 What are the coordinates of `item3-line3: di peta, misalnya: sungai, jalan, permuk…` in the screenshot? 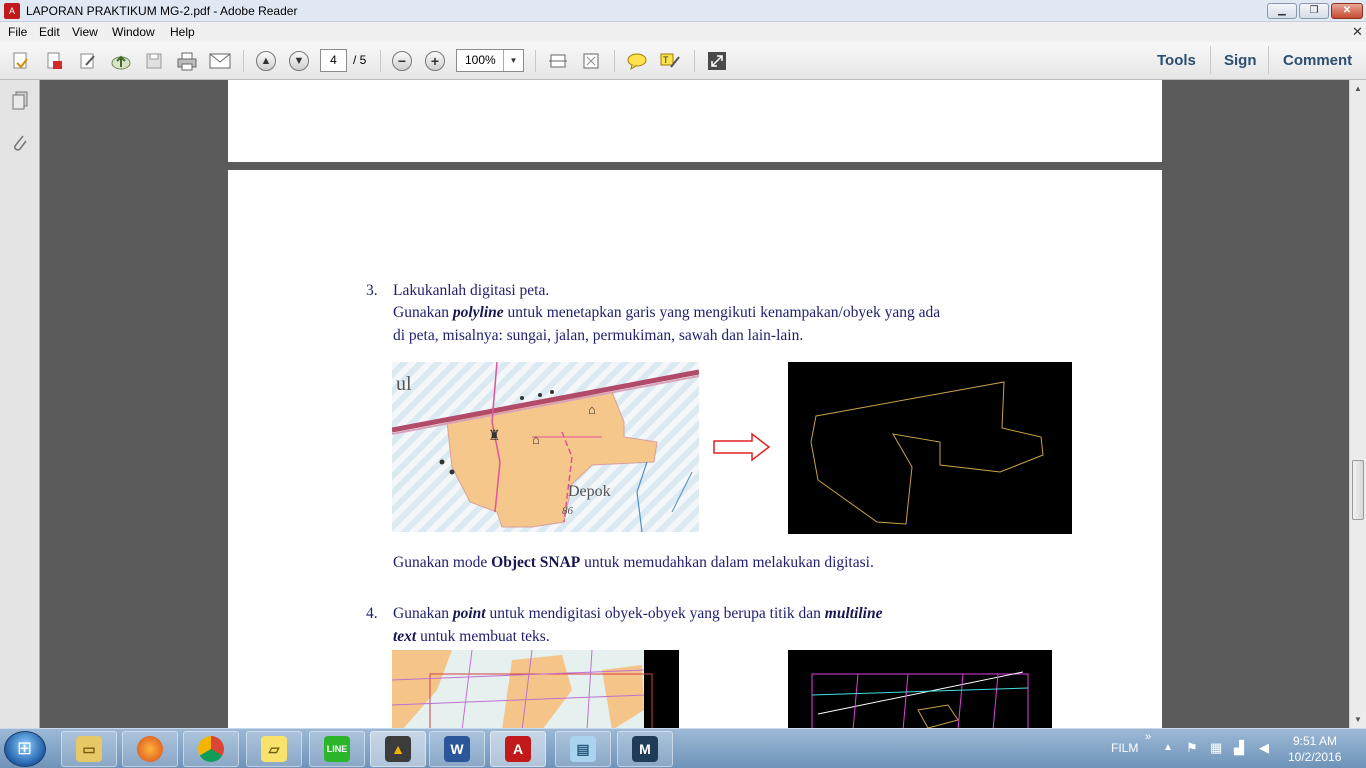 It's located at (598, 335).